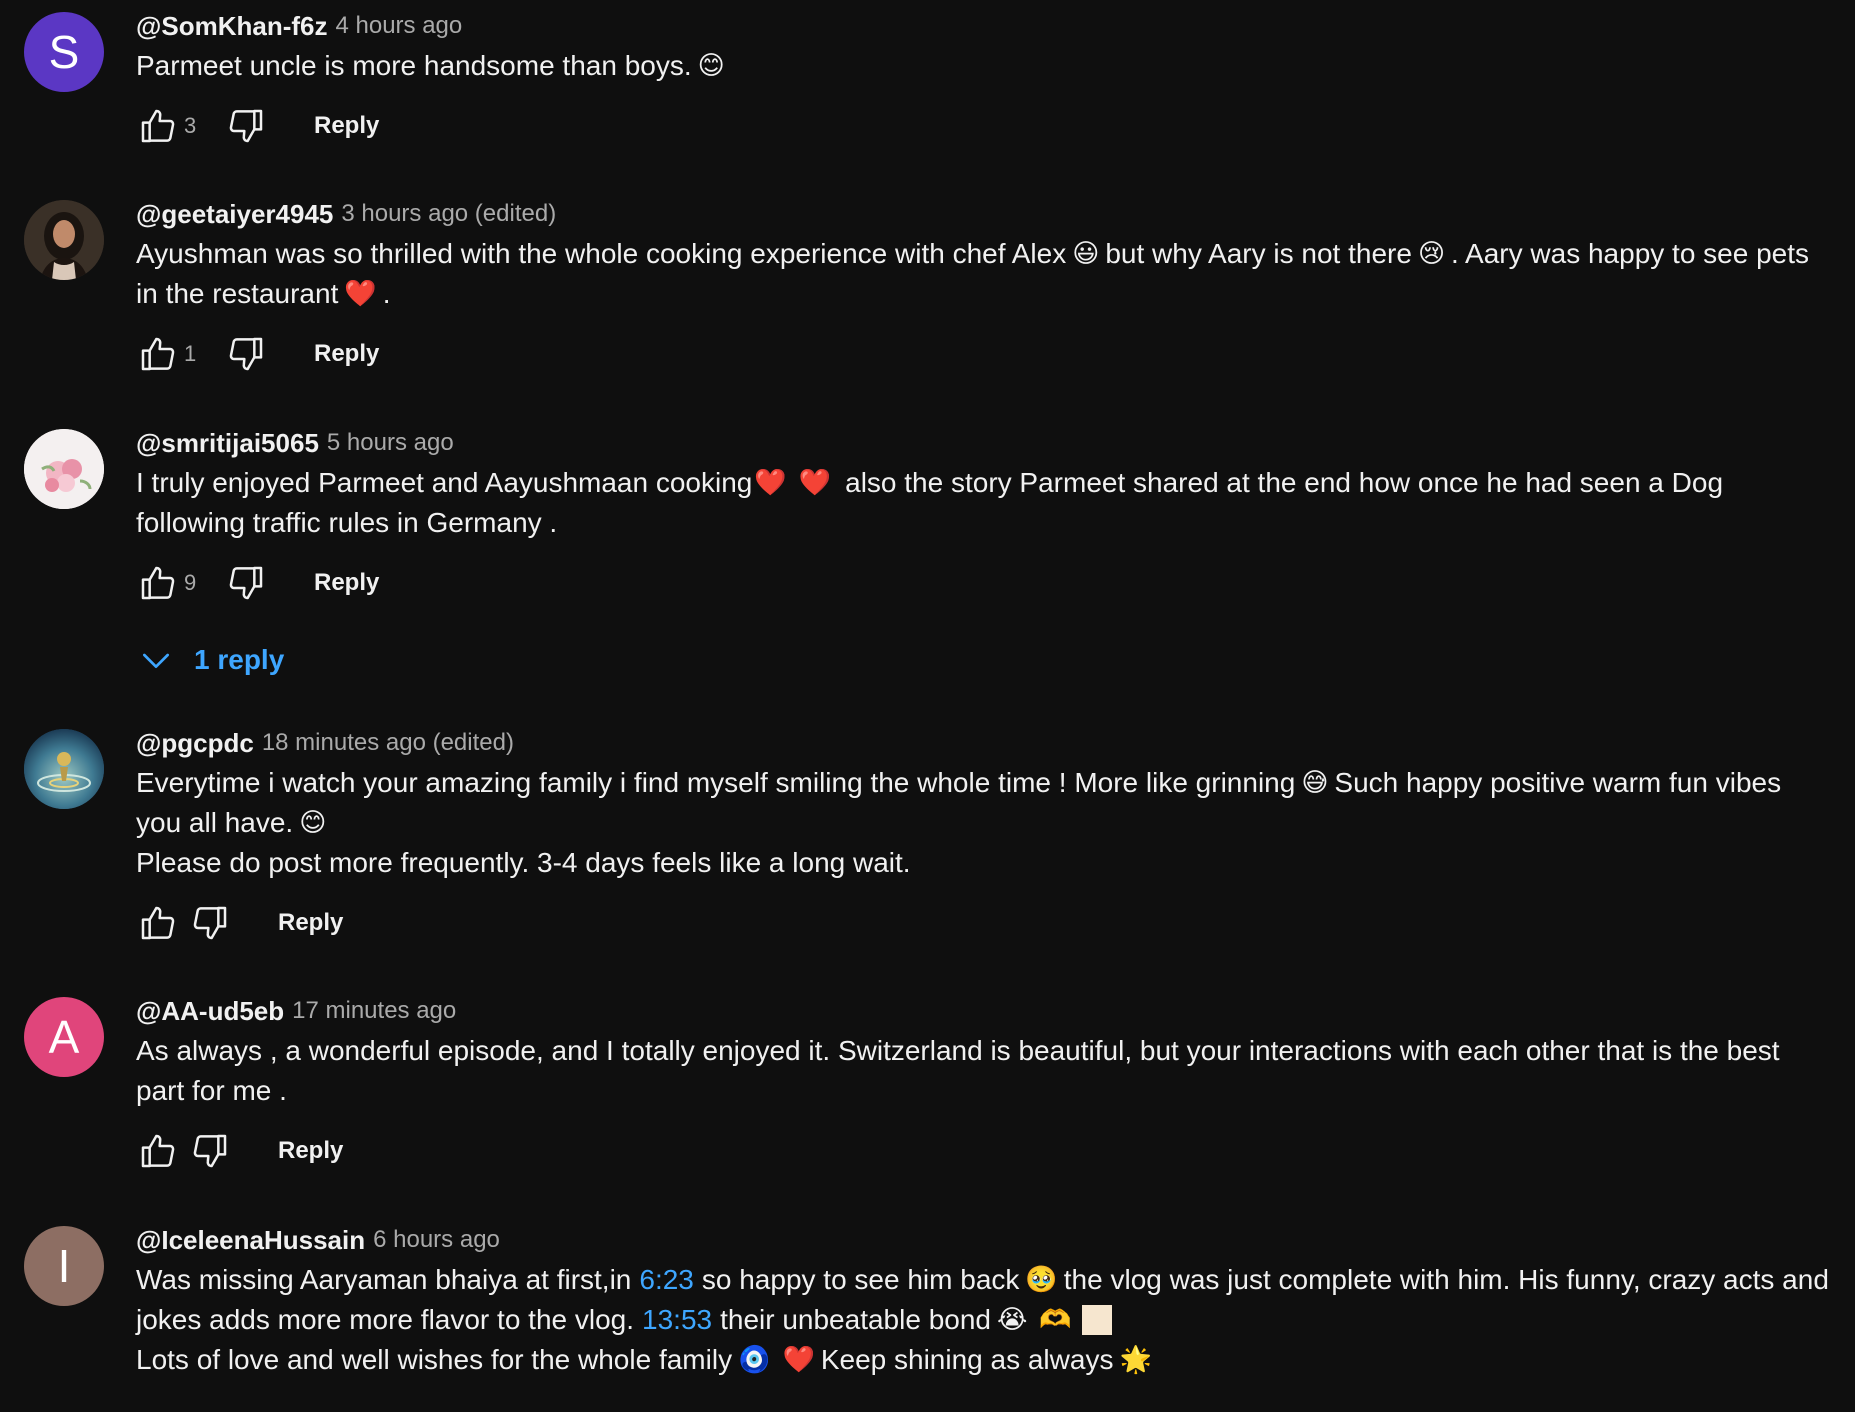  I want to click on like-count: 3, so click(190, 125).